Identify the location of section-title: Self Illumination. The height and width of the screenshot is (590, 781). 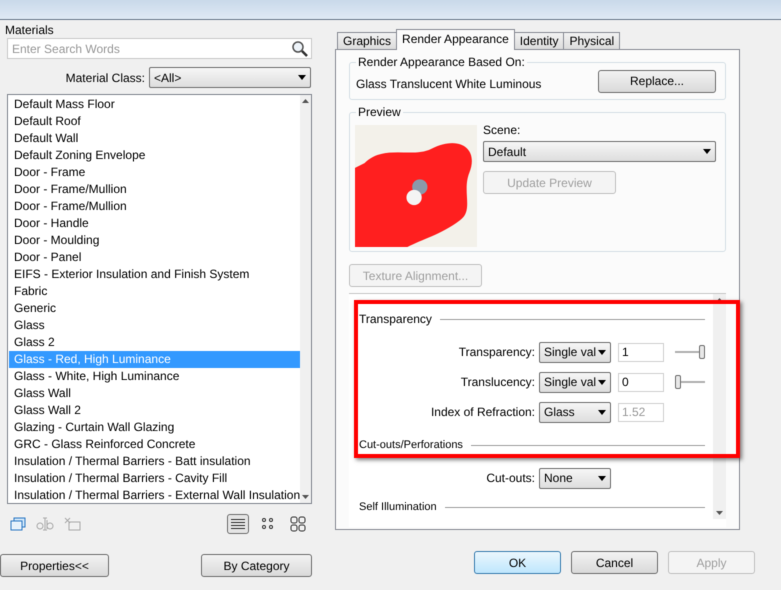
(398, 507).